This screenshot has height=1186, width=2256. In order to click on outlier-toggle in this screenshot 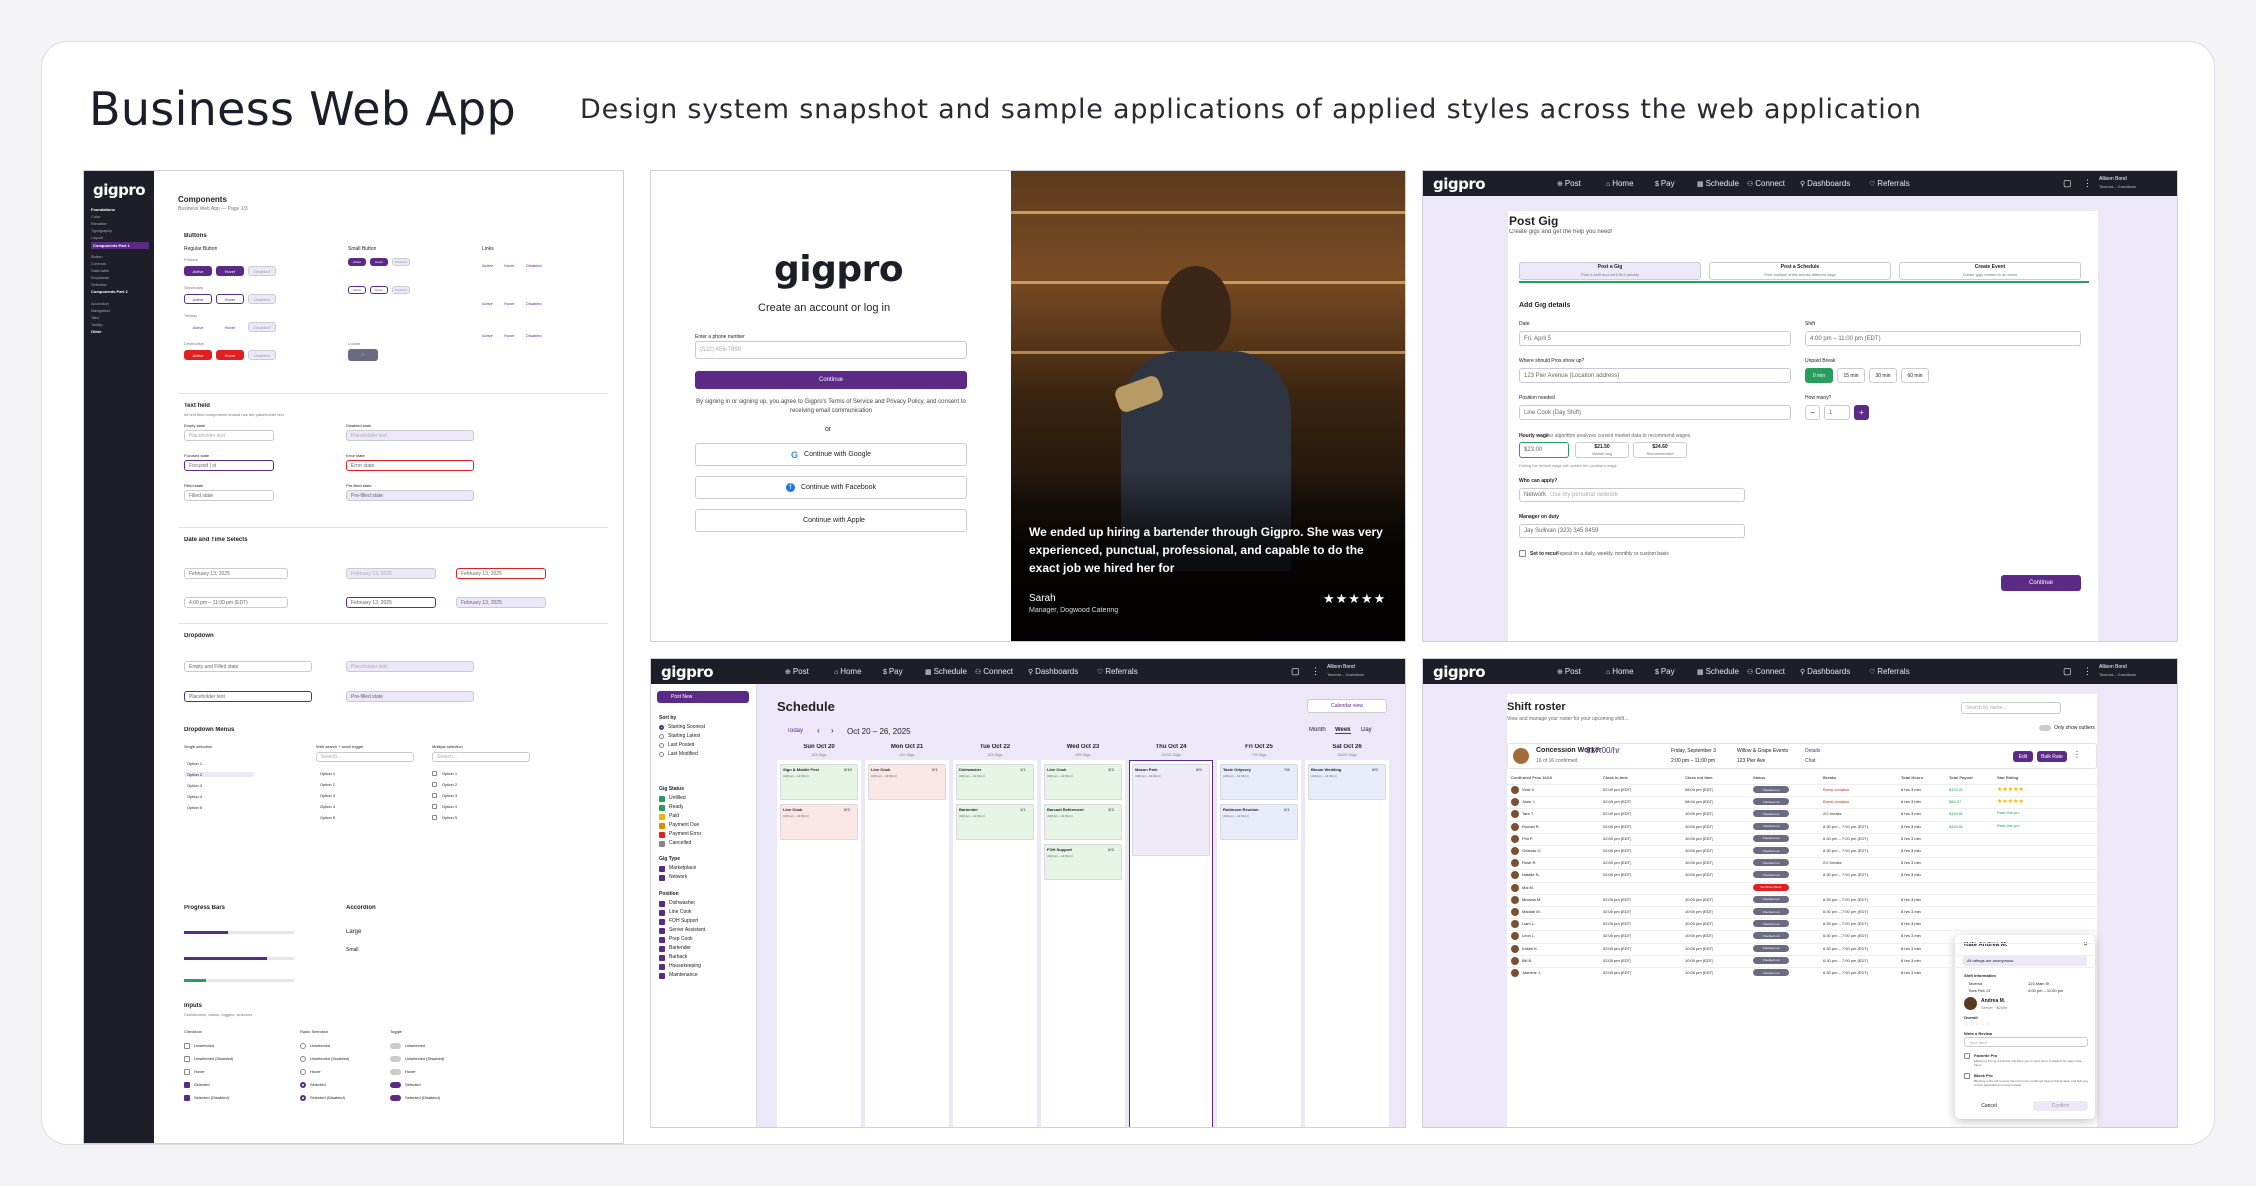, I will do `click(2045, 728)`.